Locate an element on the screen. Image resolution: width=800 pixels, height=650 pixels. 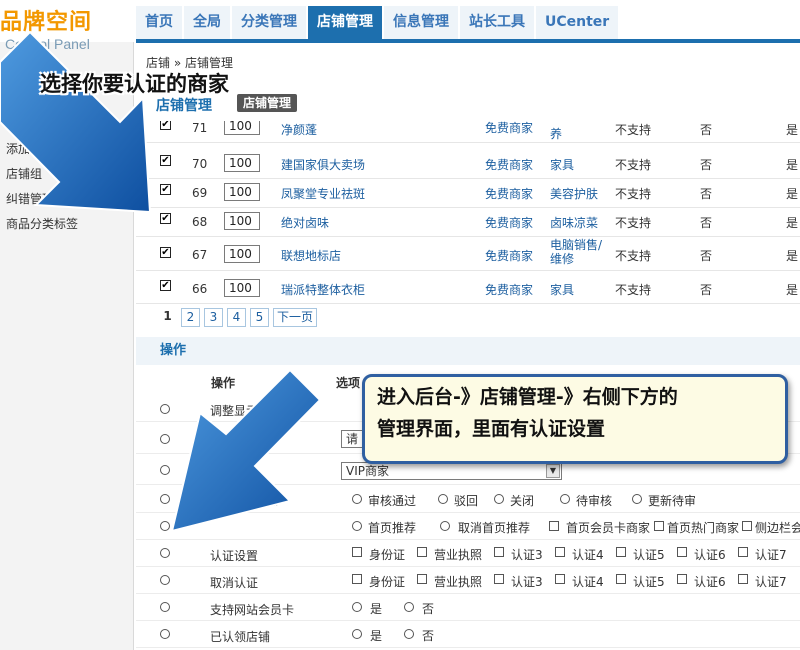
sidebar-item-product-tags: 商品分类标签 is located at coordinates (42, 223).